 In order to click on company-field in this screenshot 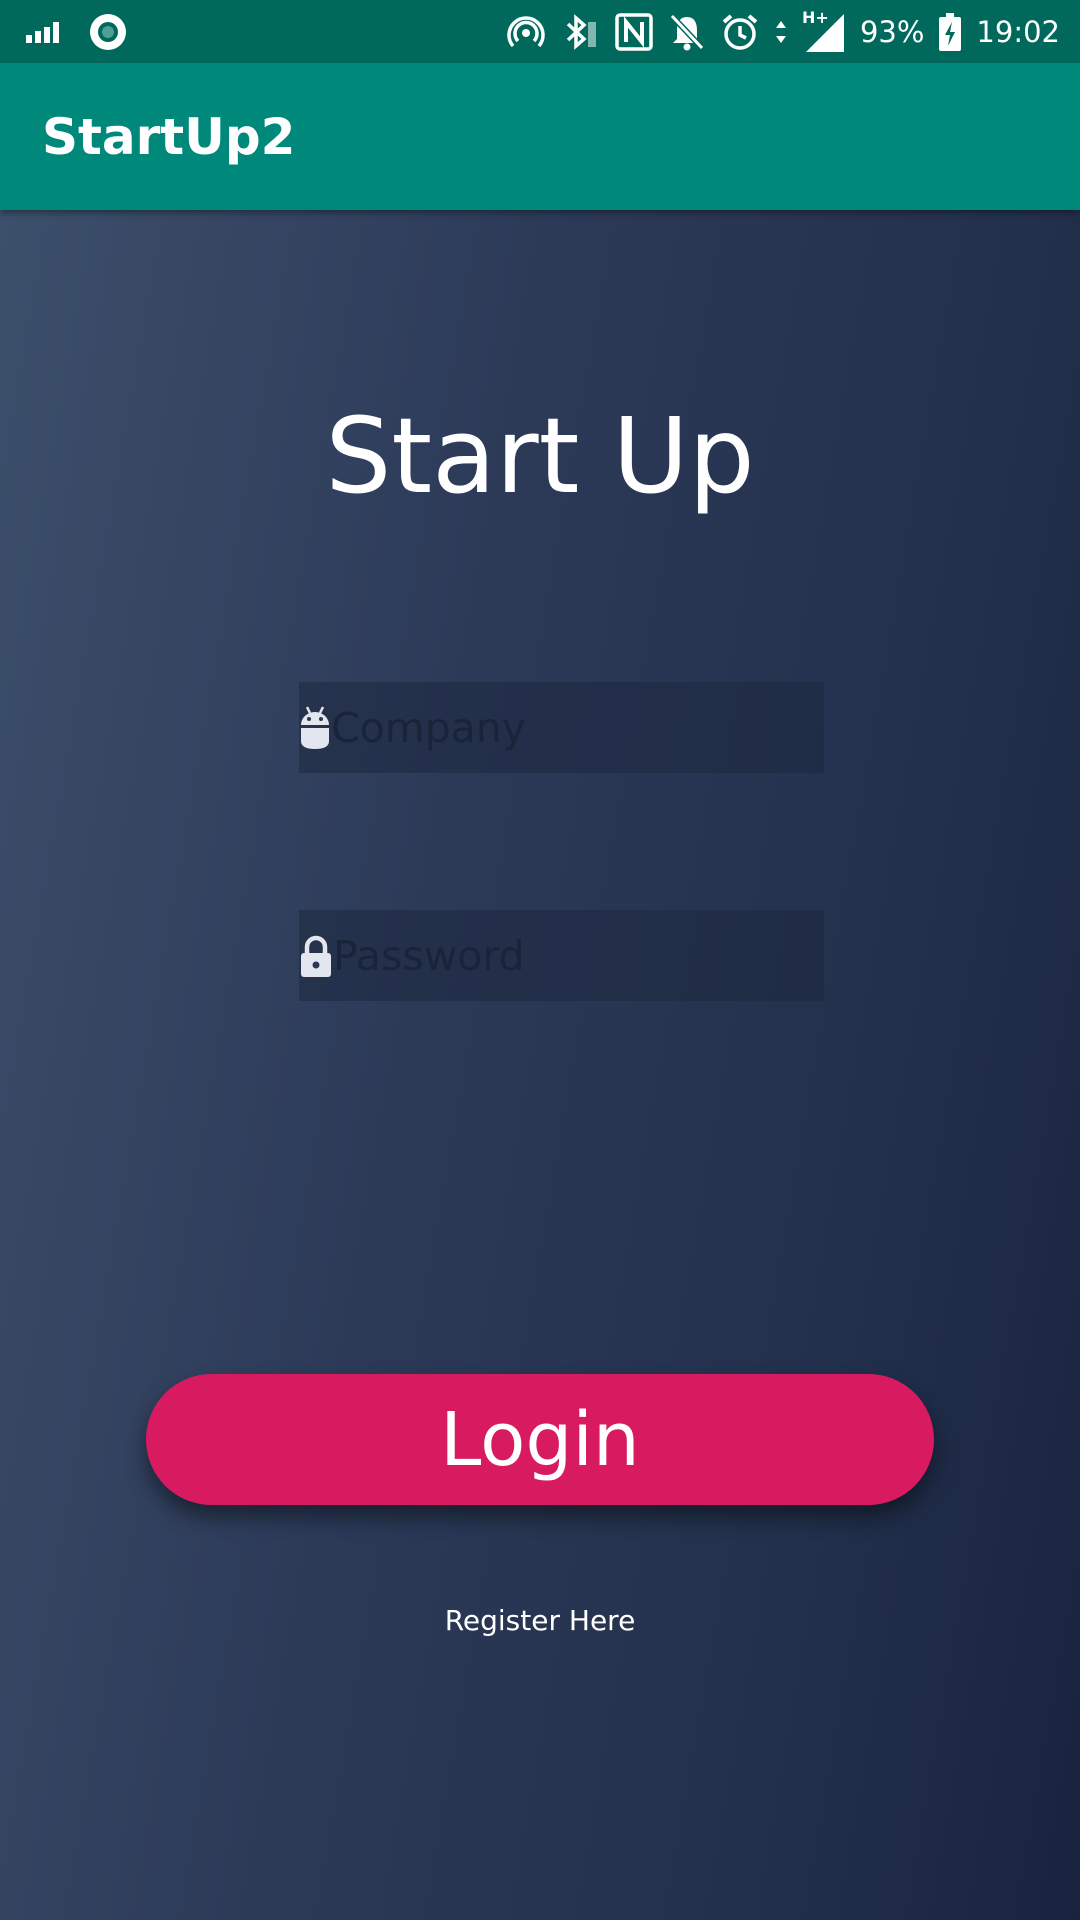, I will do `click(572, 727)`.